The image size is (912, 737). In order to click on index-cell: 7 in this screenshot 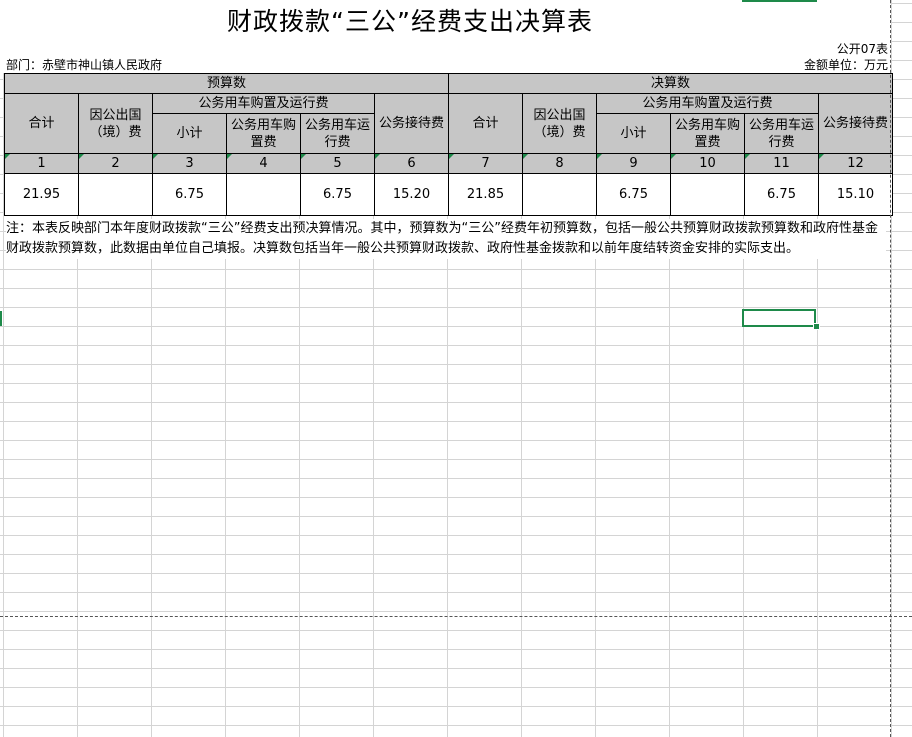, I will do `click(485, 163)`.